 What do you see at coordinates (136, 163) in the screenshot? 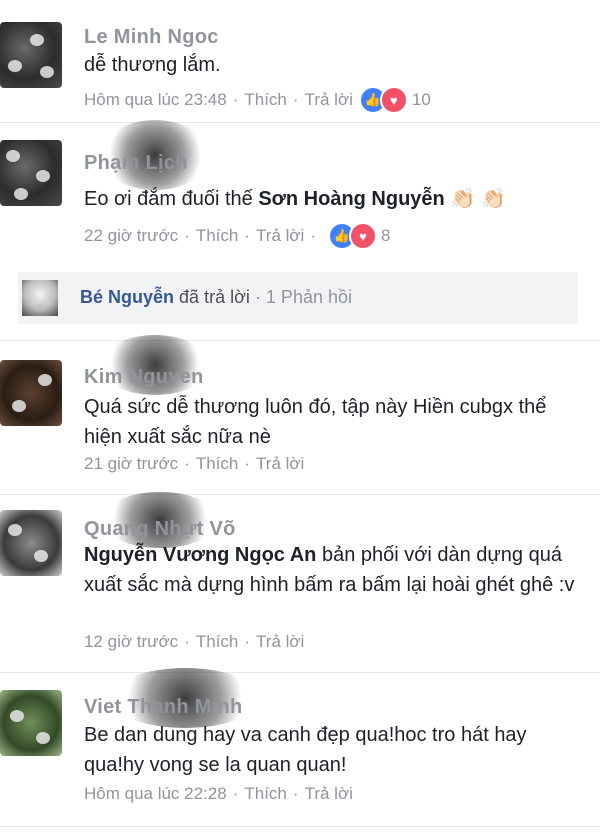
I see `commenter-name: Phạm Lịch` at bounding box center [136, 163].